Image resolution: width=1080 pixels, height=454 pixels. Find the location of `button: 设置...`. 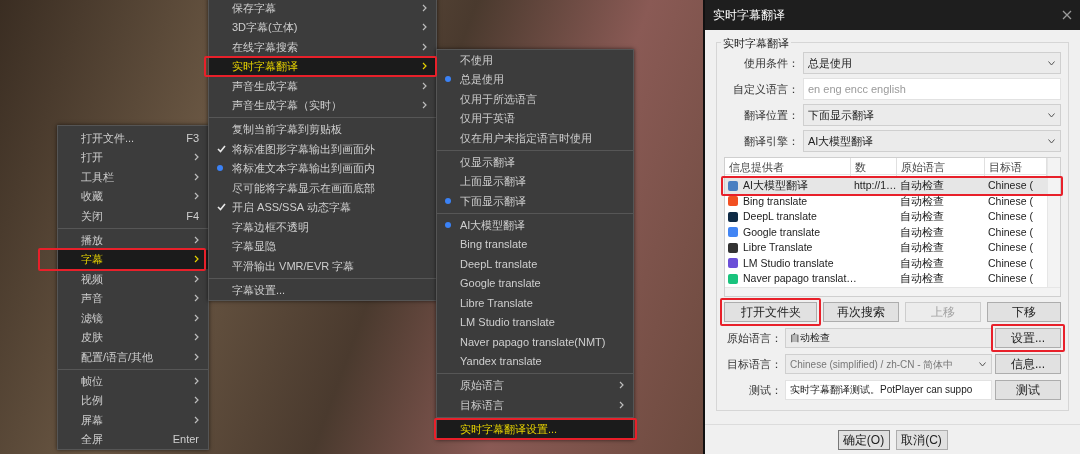

button: 设置... is located at coordinates (1028, 338).